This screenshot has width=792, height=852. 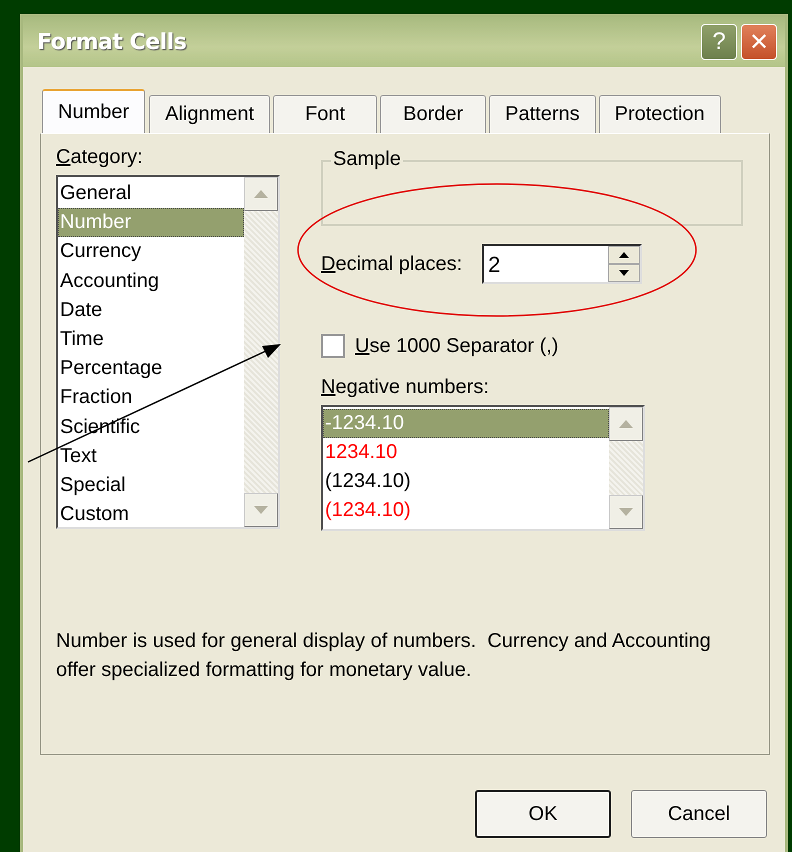 What do you see at coordinates (543, 814) in the screenshot?
I see `ok-button: OK` at bounding box center [543, 814].